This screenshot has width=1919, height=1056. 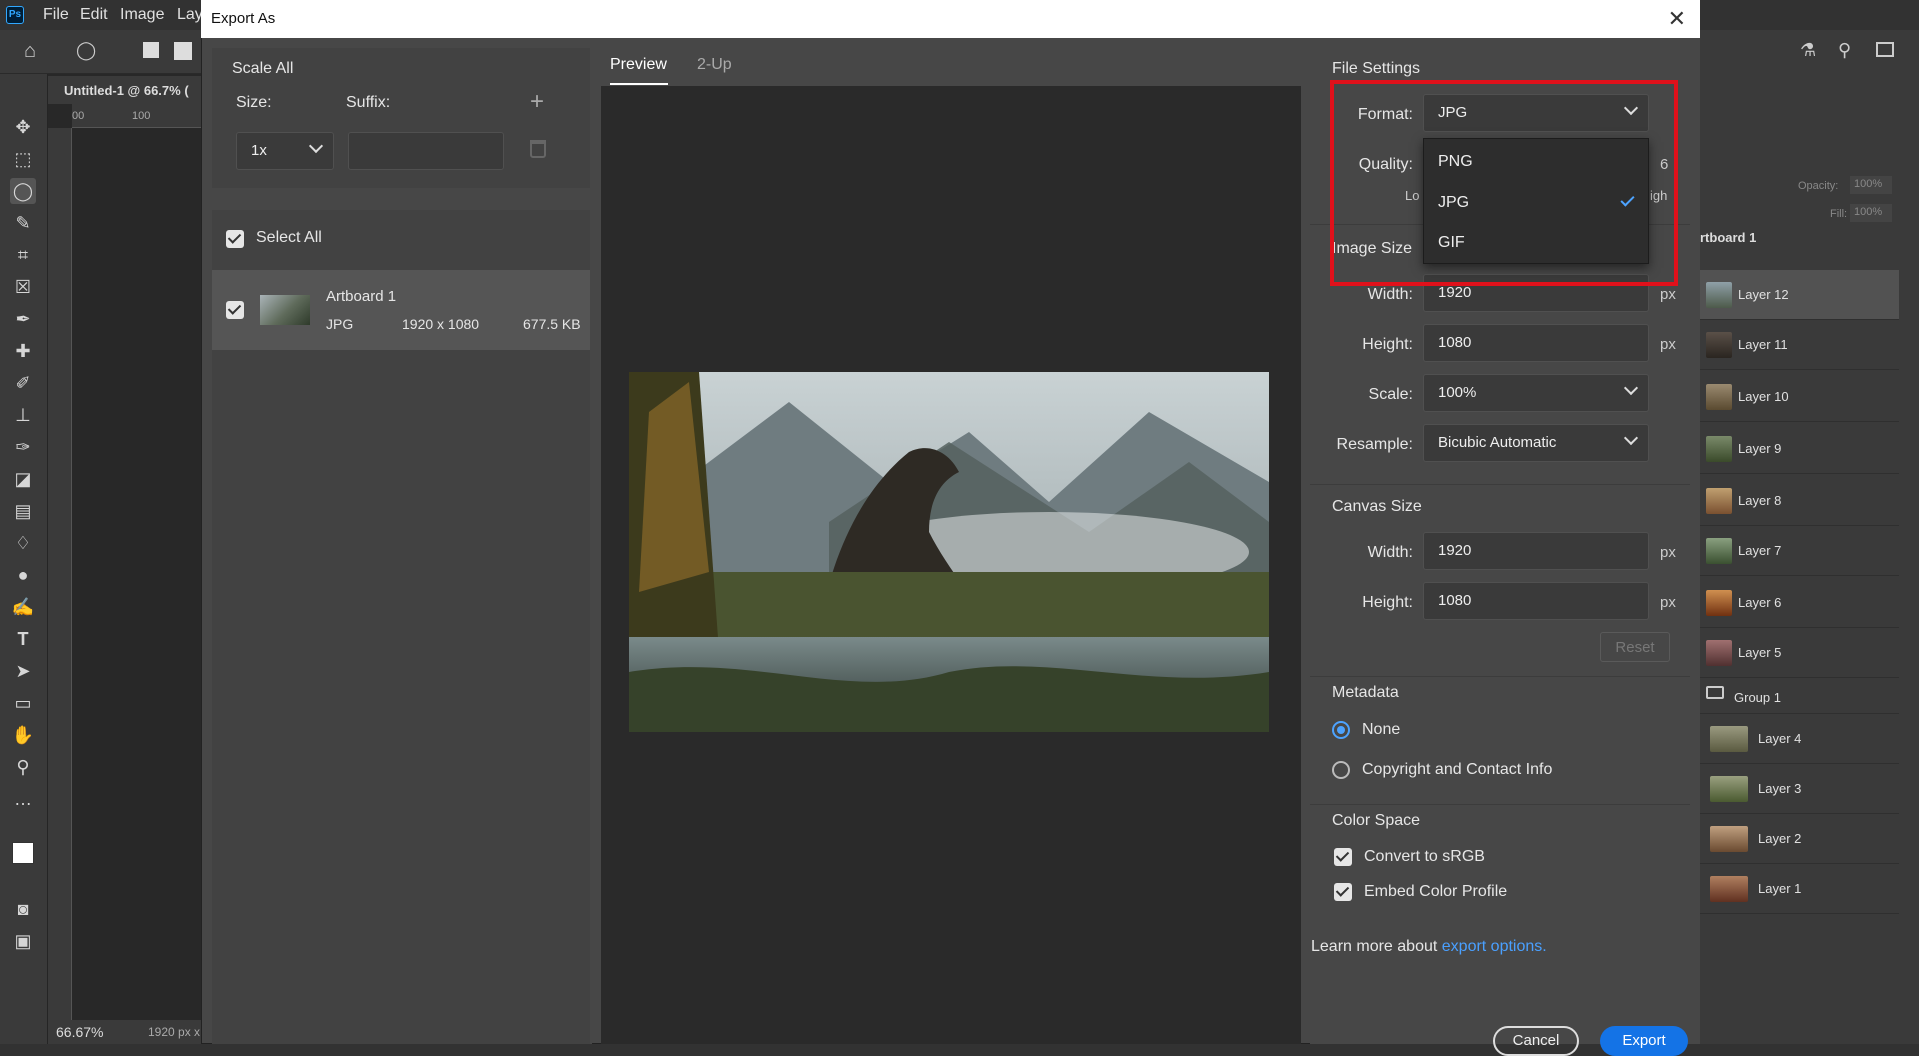 I want to click on asset-dimensions: 1920 x 1080, so click(x=441, y=324).